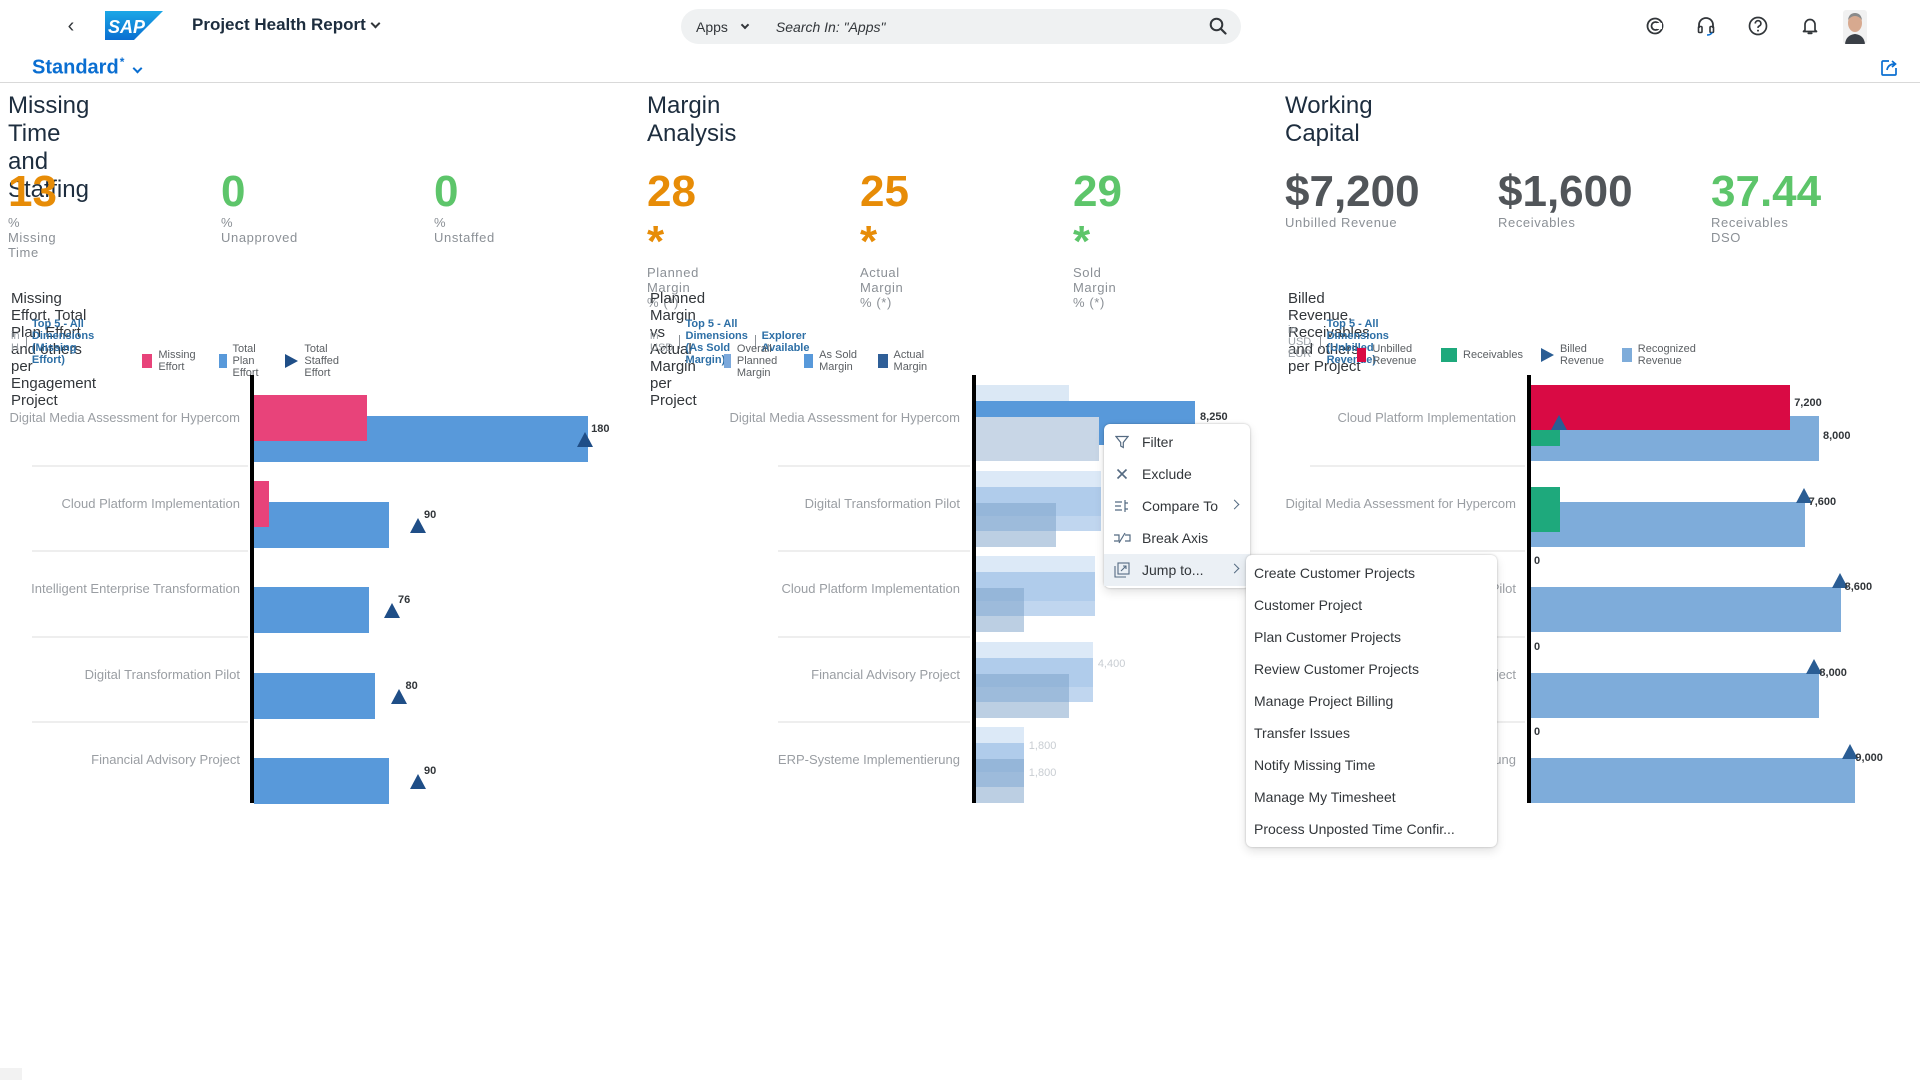 Image resolution: width=1920 pixels, height=1080 pixels. What do you see at coordinates (1758, 26) in the screenshot?
I see `help-icon` at bounding box center [1758, 26].